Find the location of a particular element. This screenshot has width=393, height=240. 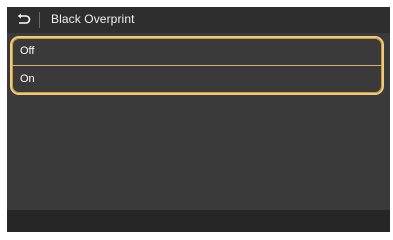

title-divider is located at coordinates (39, 20).